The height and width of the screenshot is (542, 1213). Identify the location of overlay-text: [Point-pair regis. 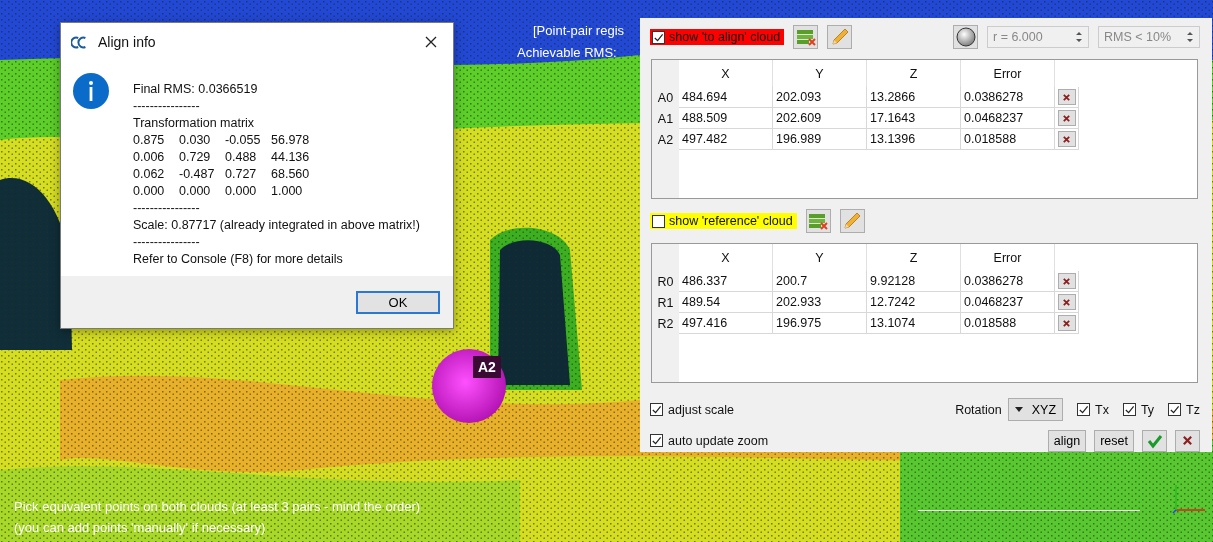
(578, 31).